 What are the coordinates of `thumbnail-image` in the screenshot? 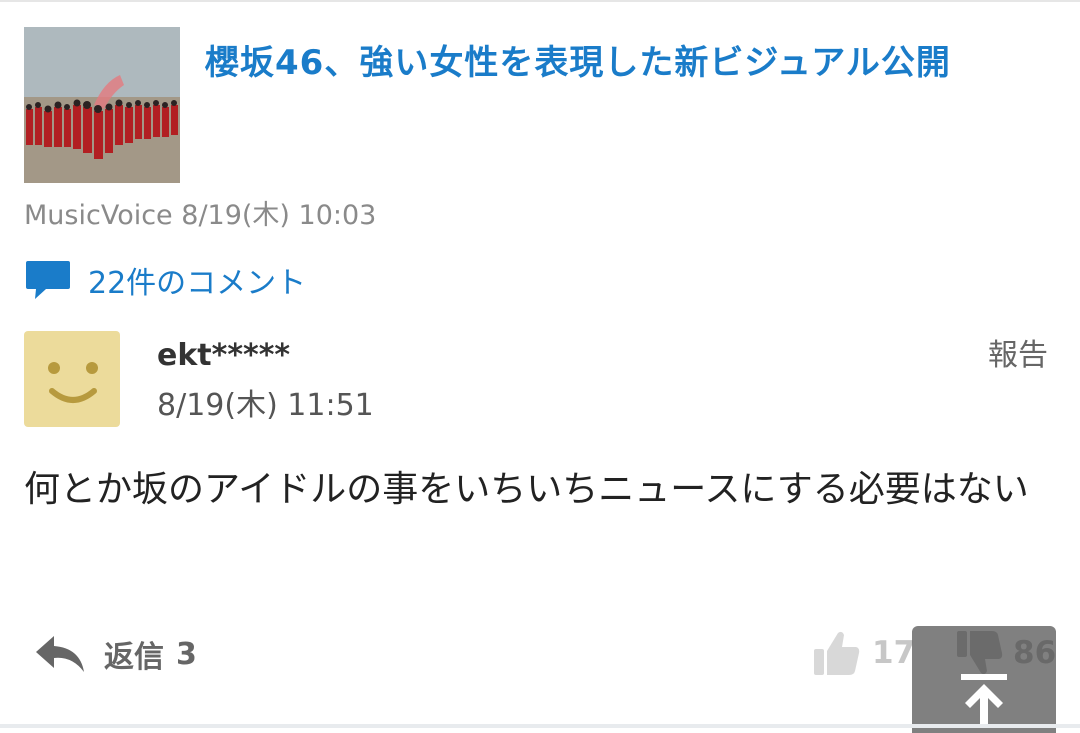 It's located at (102, 105).